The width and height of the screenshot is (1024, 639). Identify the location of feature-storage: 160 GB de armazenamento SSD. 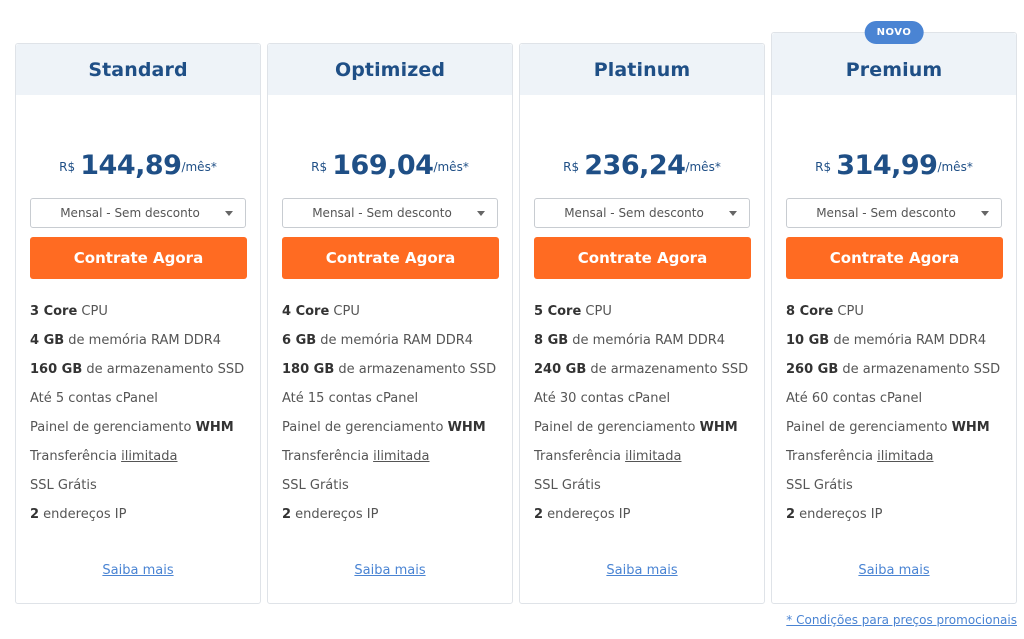
(137, 369).